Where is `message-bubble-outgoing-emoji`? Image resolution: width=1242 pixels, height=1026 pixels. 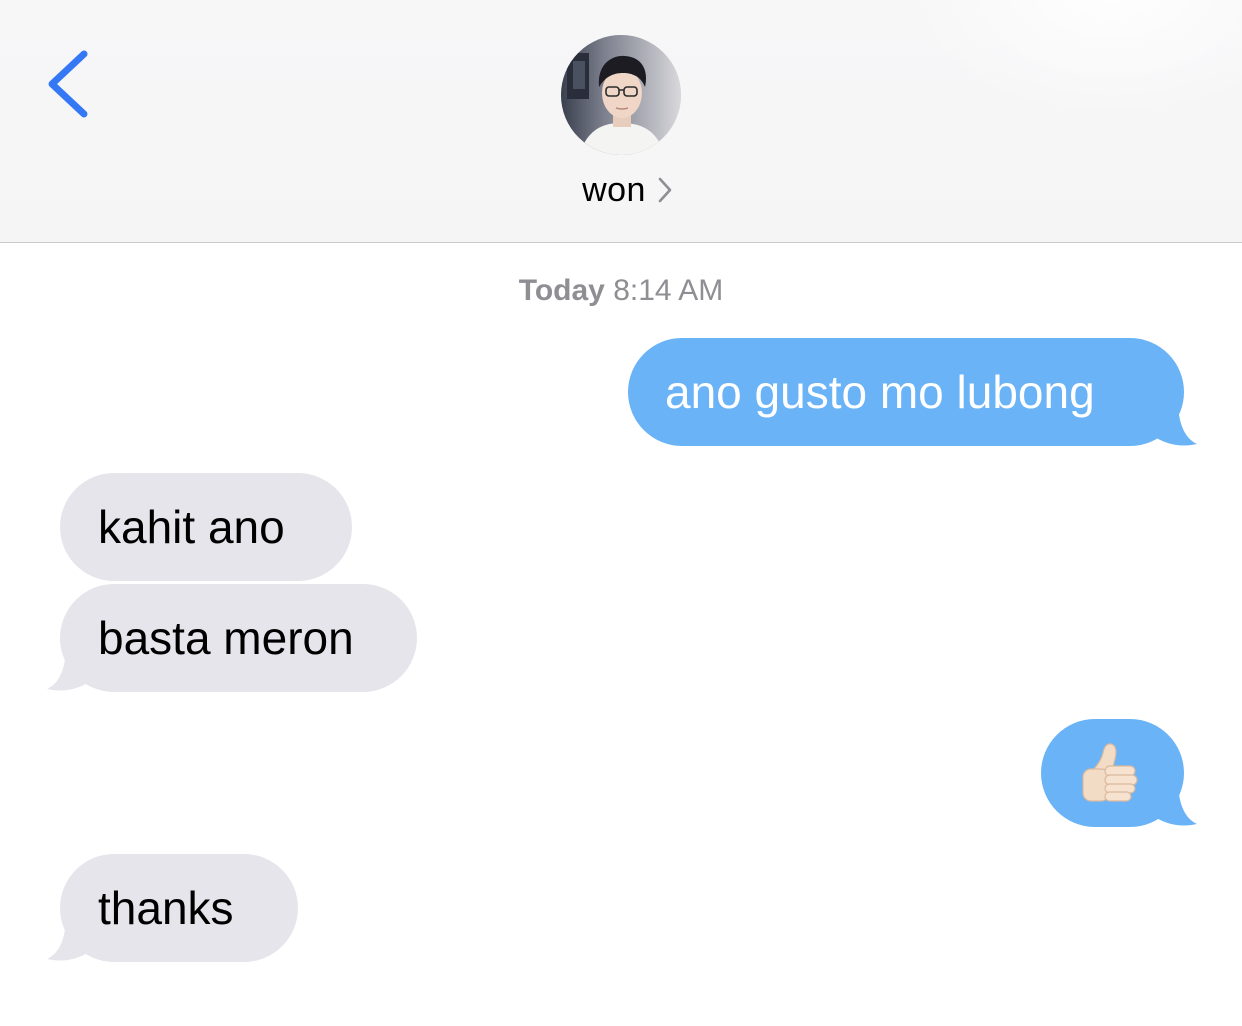 message-bubble-outgoing-emoji is located at coordinates (1112, 773).